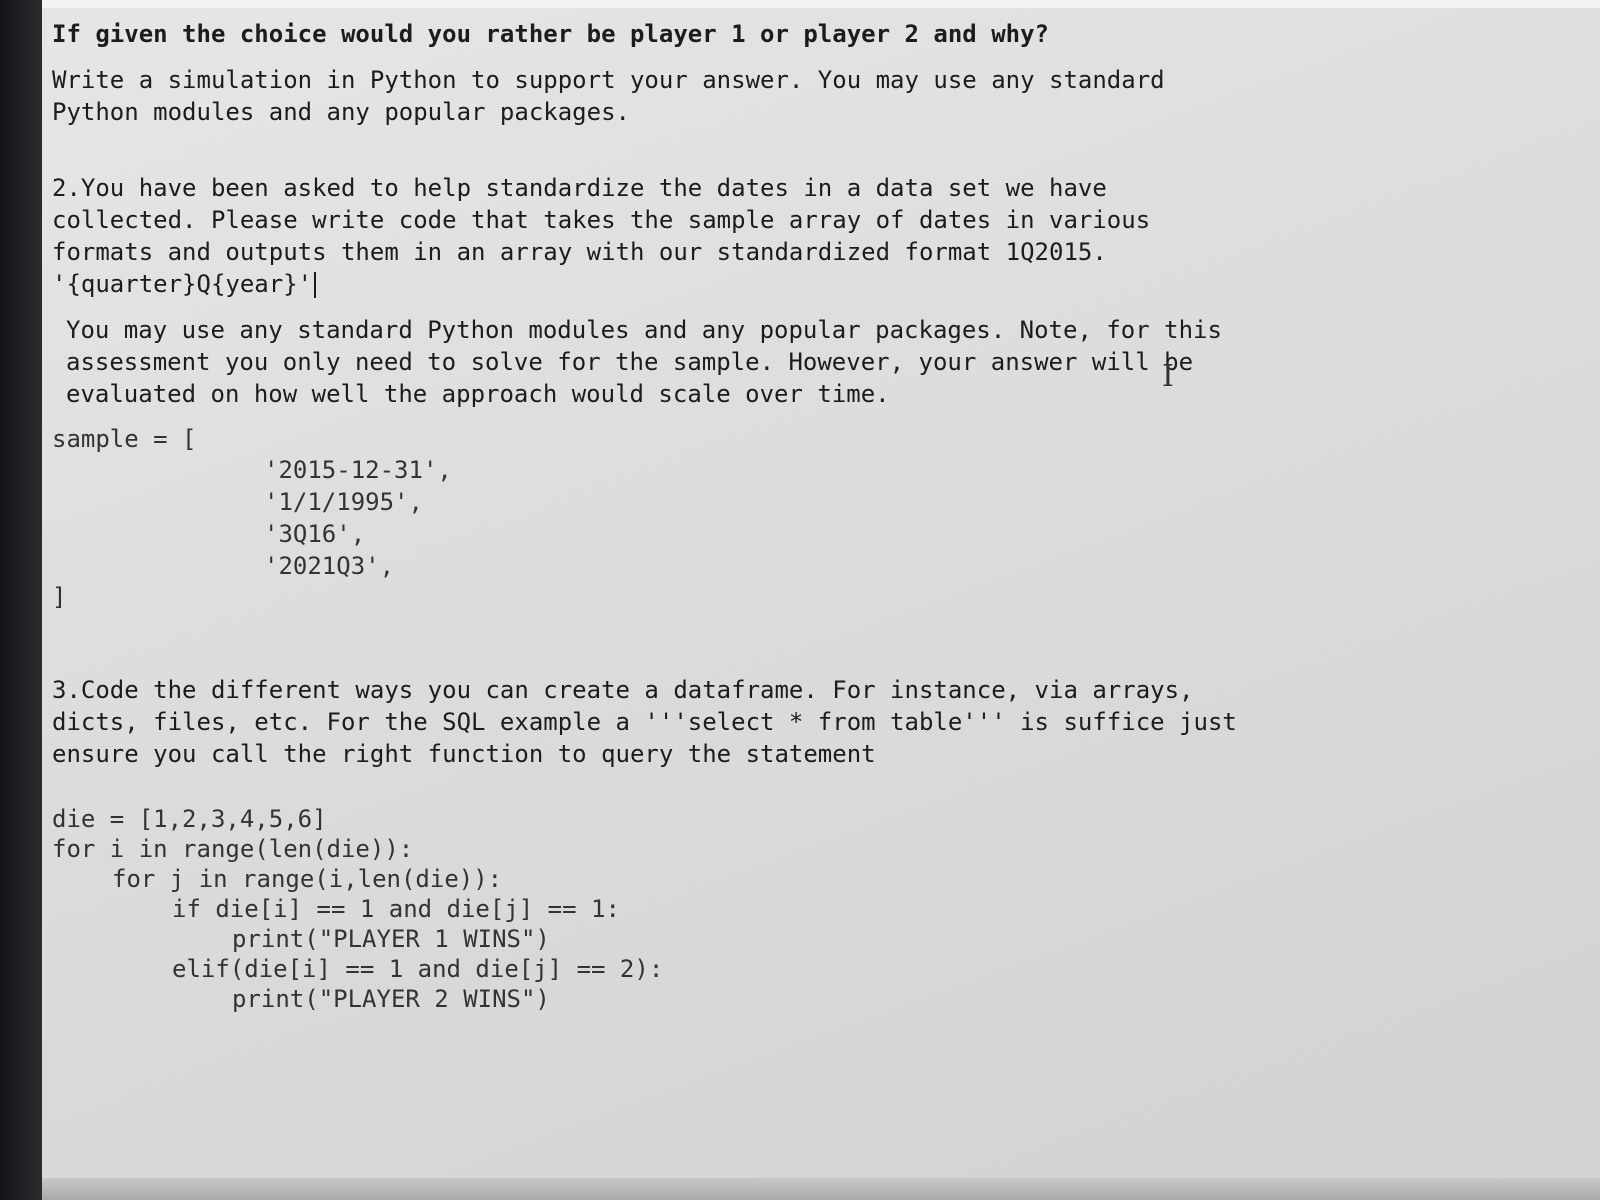 The width and height of the screenshot is (1600, 1200). I want to click on text-cursor-icon: I, so click(1168, 376).